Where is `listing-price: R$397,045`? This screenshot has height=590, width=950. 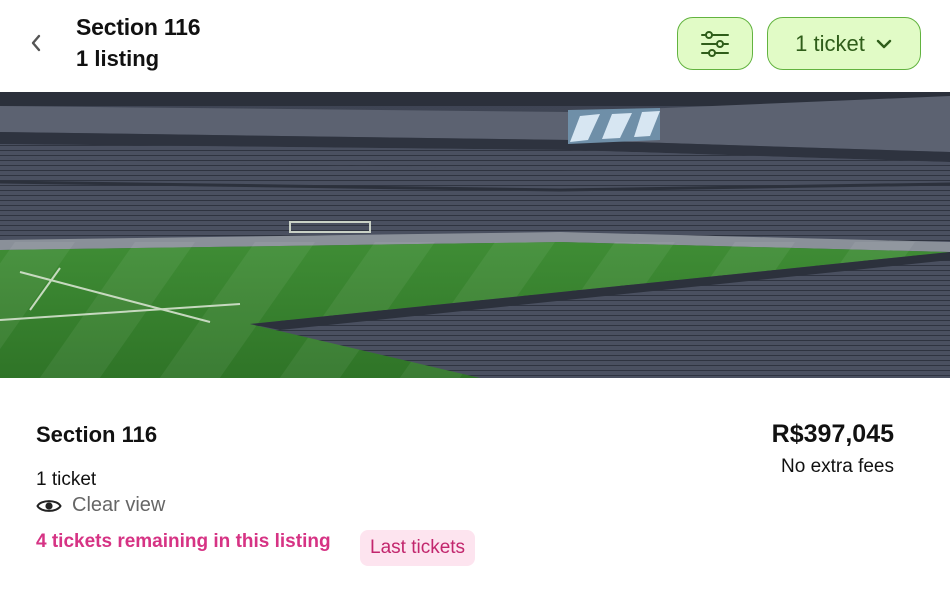 listing-price: R$397,045 is located at coordinates (832, 434).